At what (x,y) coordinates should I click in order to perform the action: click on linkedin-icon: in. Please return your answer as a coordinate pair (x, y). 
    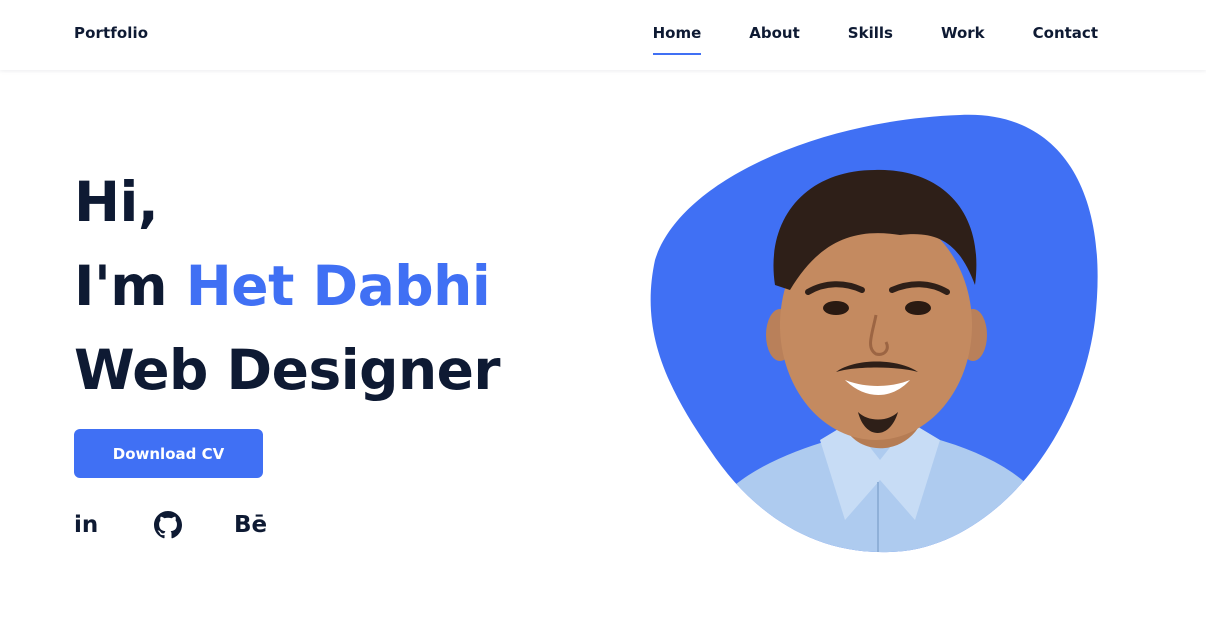
    Looking at the image, I should click on (86, 525).